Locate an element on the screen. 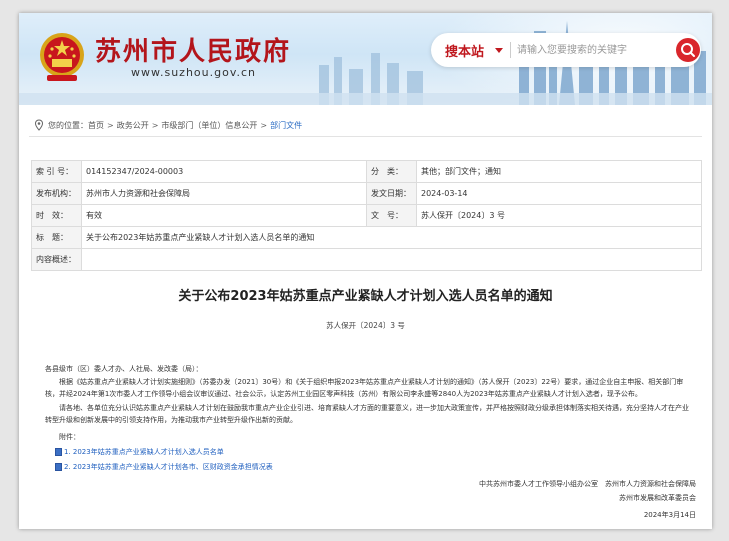 This screenshot has height=541, width=729. breadcrumb: 您的位置： 首页 > 政务公开 > 市级部门（单位）信息公开 > 部门文件 is located at coordinates (167, 125).